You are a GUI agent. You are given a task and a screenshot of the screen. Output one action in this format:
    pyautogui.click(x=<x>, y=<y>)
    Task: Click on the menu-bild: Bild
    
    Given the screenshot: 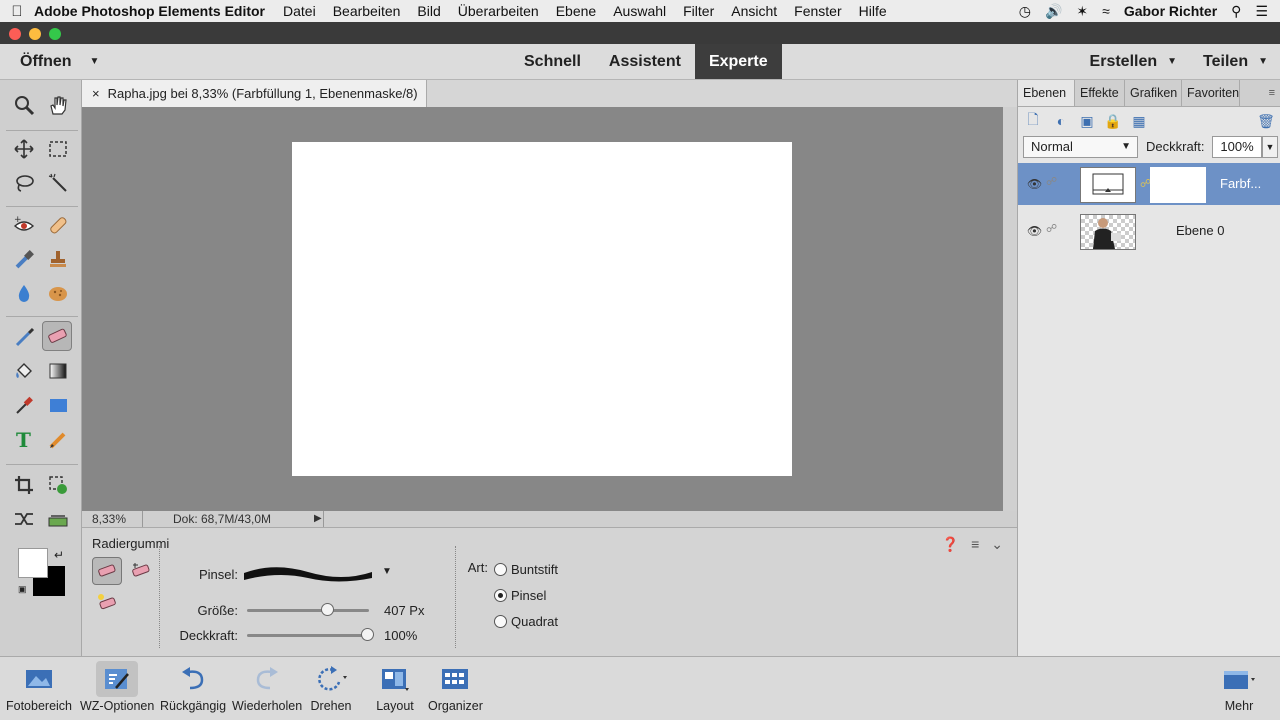 What is the action you would take?
    pyautogui.click(x=428, y=11)
    